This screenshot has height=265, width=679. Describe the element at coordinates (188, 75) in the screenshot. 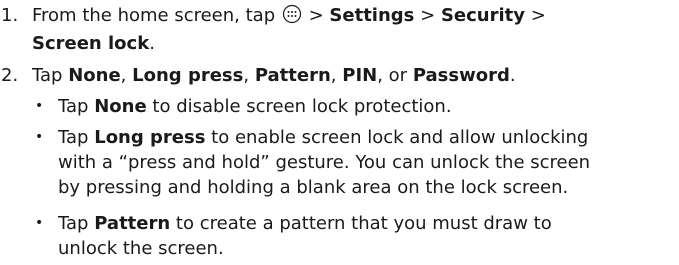

I see `option-long-press: Long press` at that location.